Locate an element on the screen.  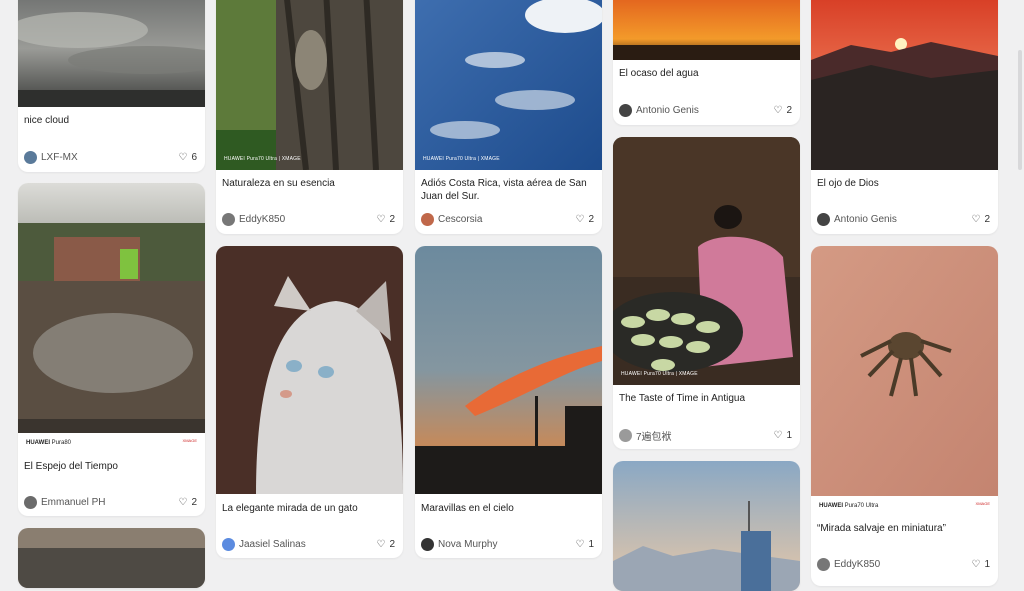
photo-spider-macro is located at coordinates (904, 371).